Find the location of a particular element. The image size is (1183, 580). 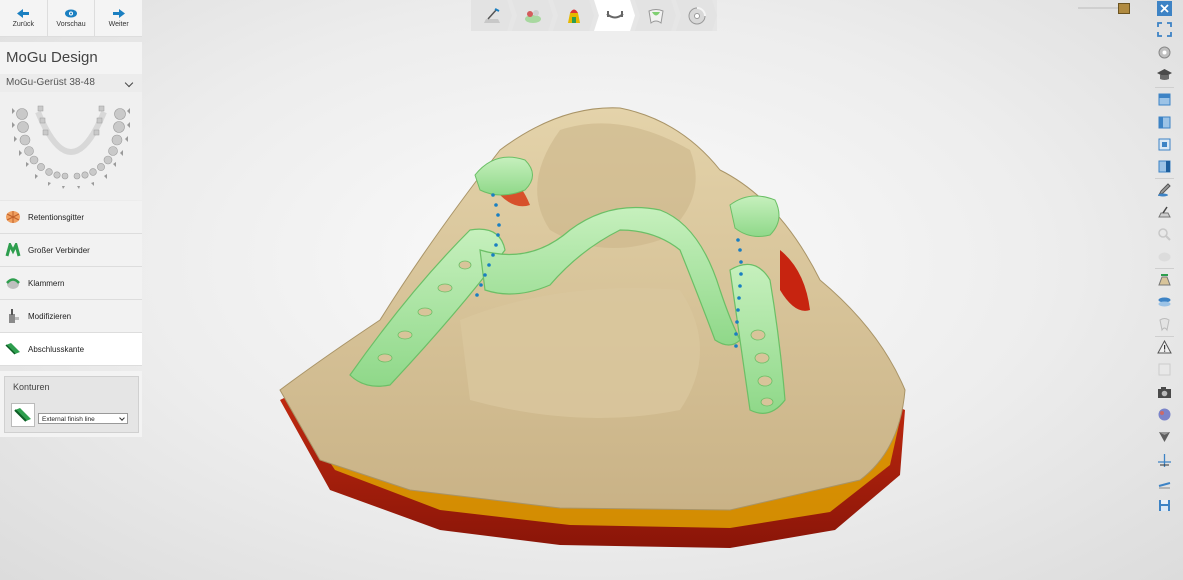

step-modify: Modifizieren is located at coordinates (71, 316).